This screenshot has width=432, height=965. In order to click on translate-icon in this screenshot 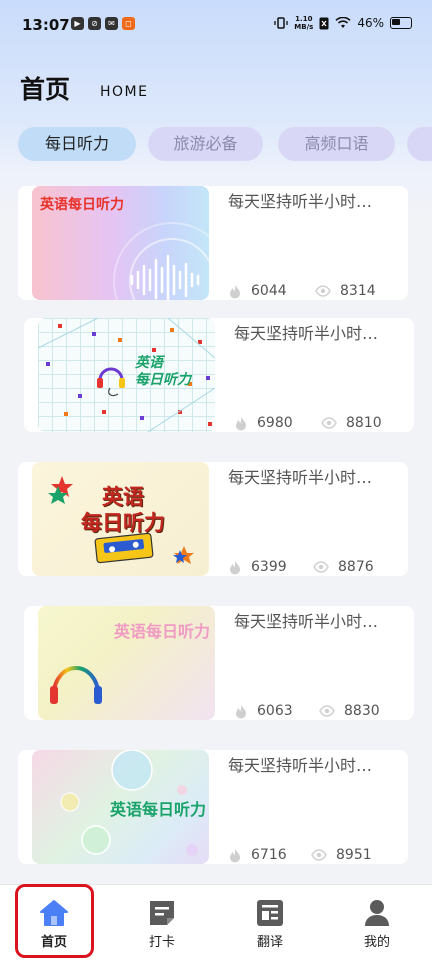, I will do `click(270, 913)`.